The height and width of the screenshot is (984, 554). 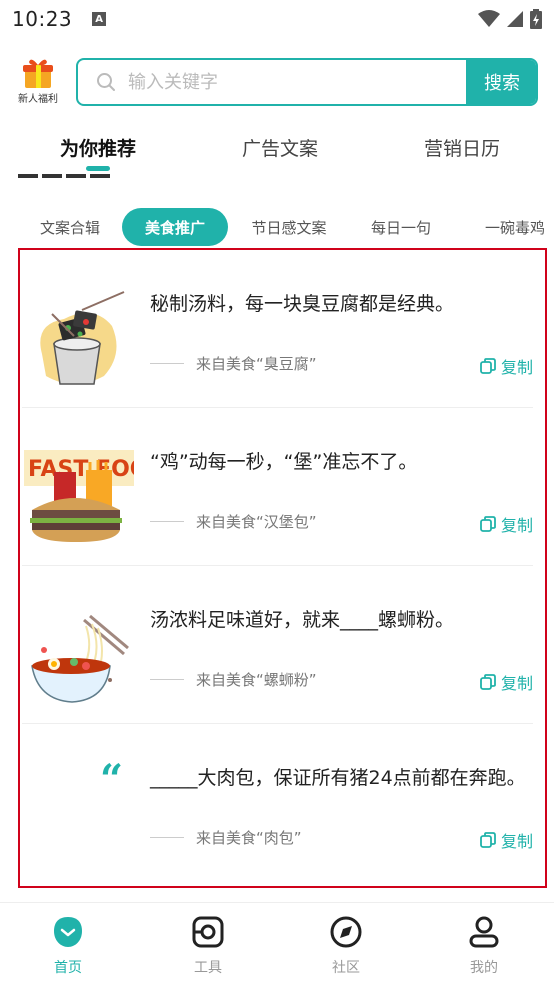 I want to click on copy-source: 来自美食“臭豆腐”, so click(x=233, y=363).